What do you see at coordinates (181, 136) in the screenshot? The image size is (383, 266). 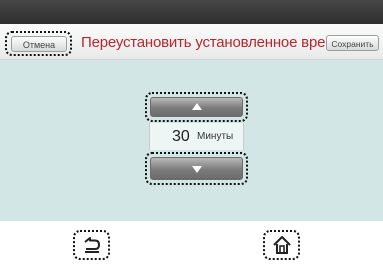 I see `time-value: 30` at bounding box center [181, 136].